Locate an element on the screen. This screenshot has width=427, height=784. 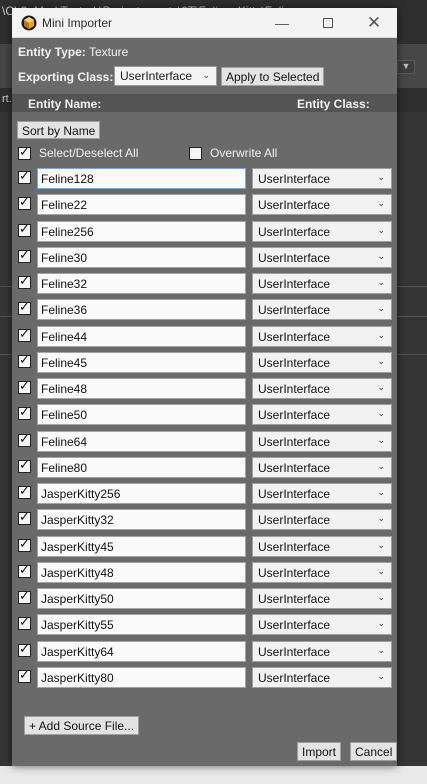
exporting-class-label: Exporting Class: is located at coordinates (66, 77).